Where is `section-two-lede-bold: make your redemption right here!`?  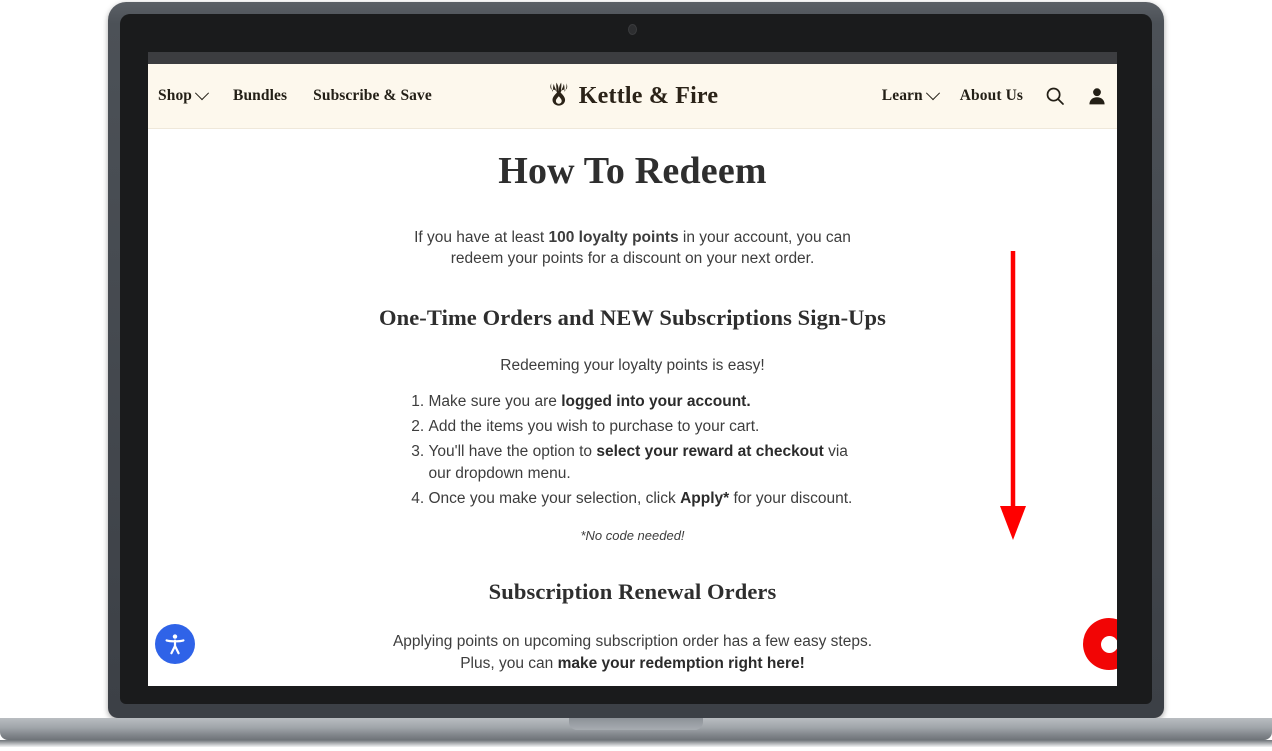
section-two-lede-bold: make your redemption right here! is located at coordinates (681, 663).